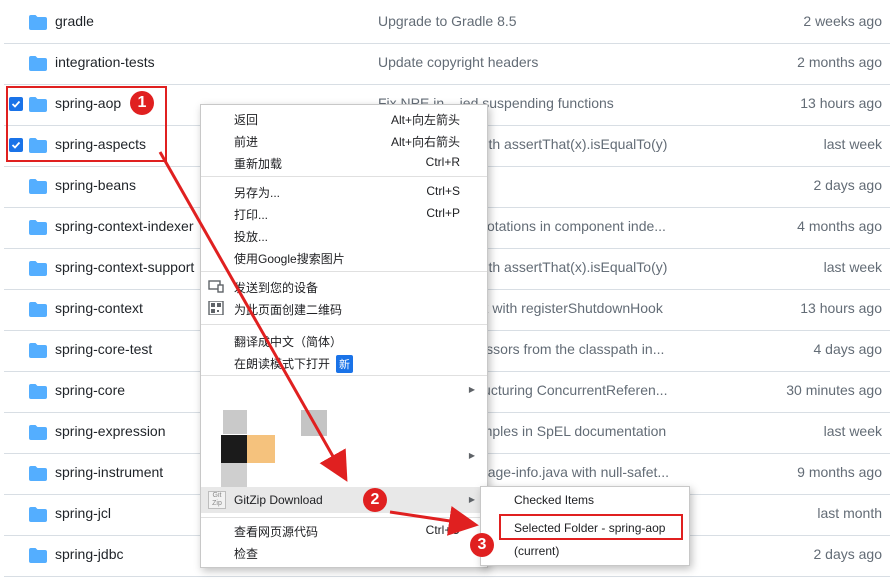  Describe the element at coordinates (375, 500) in the screenshot. I see `callout-badge-2: 2` at that location.